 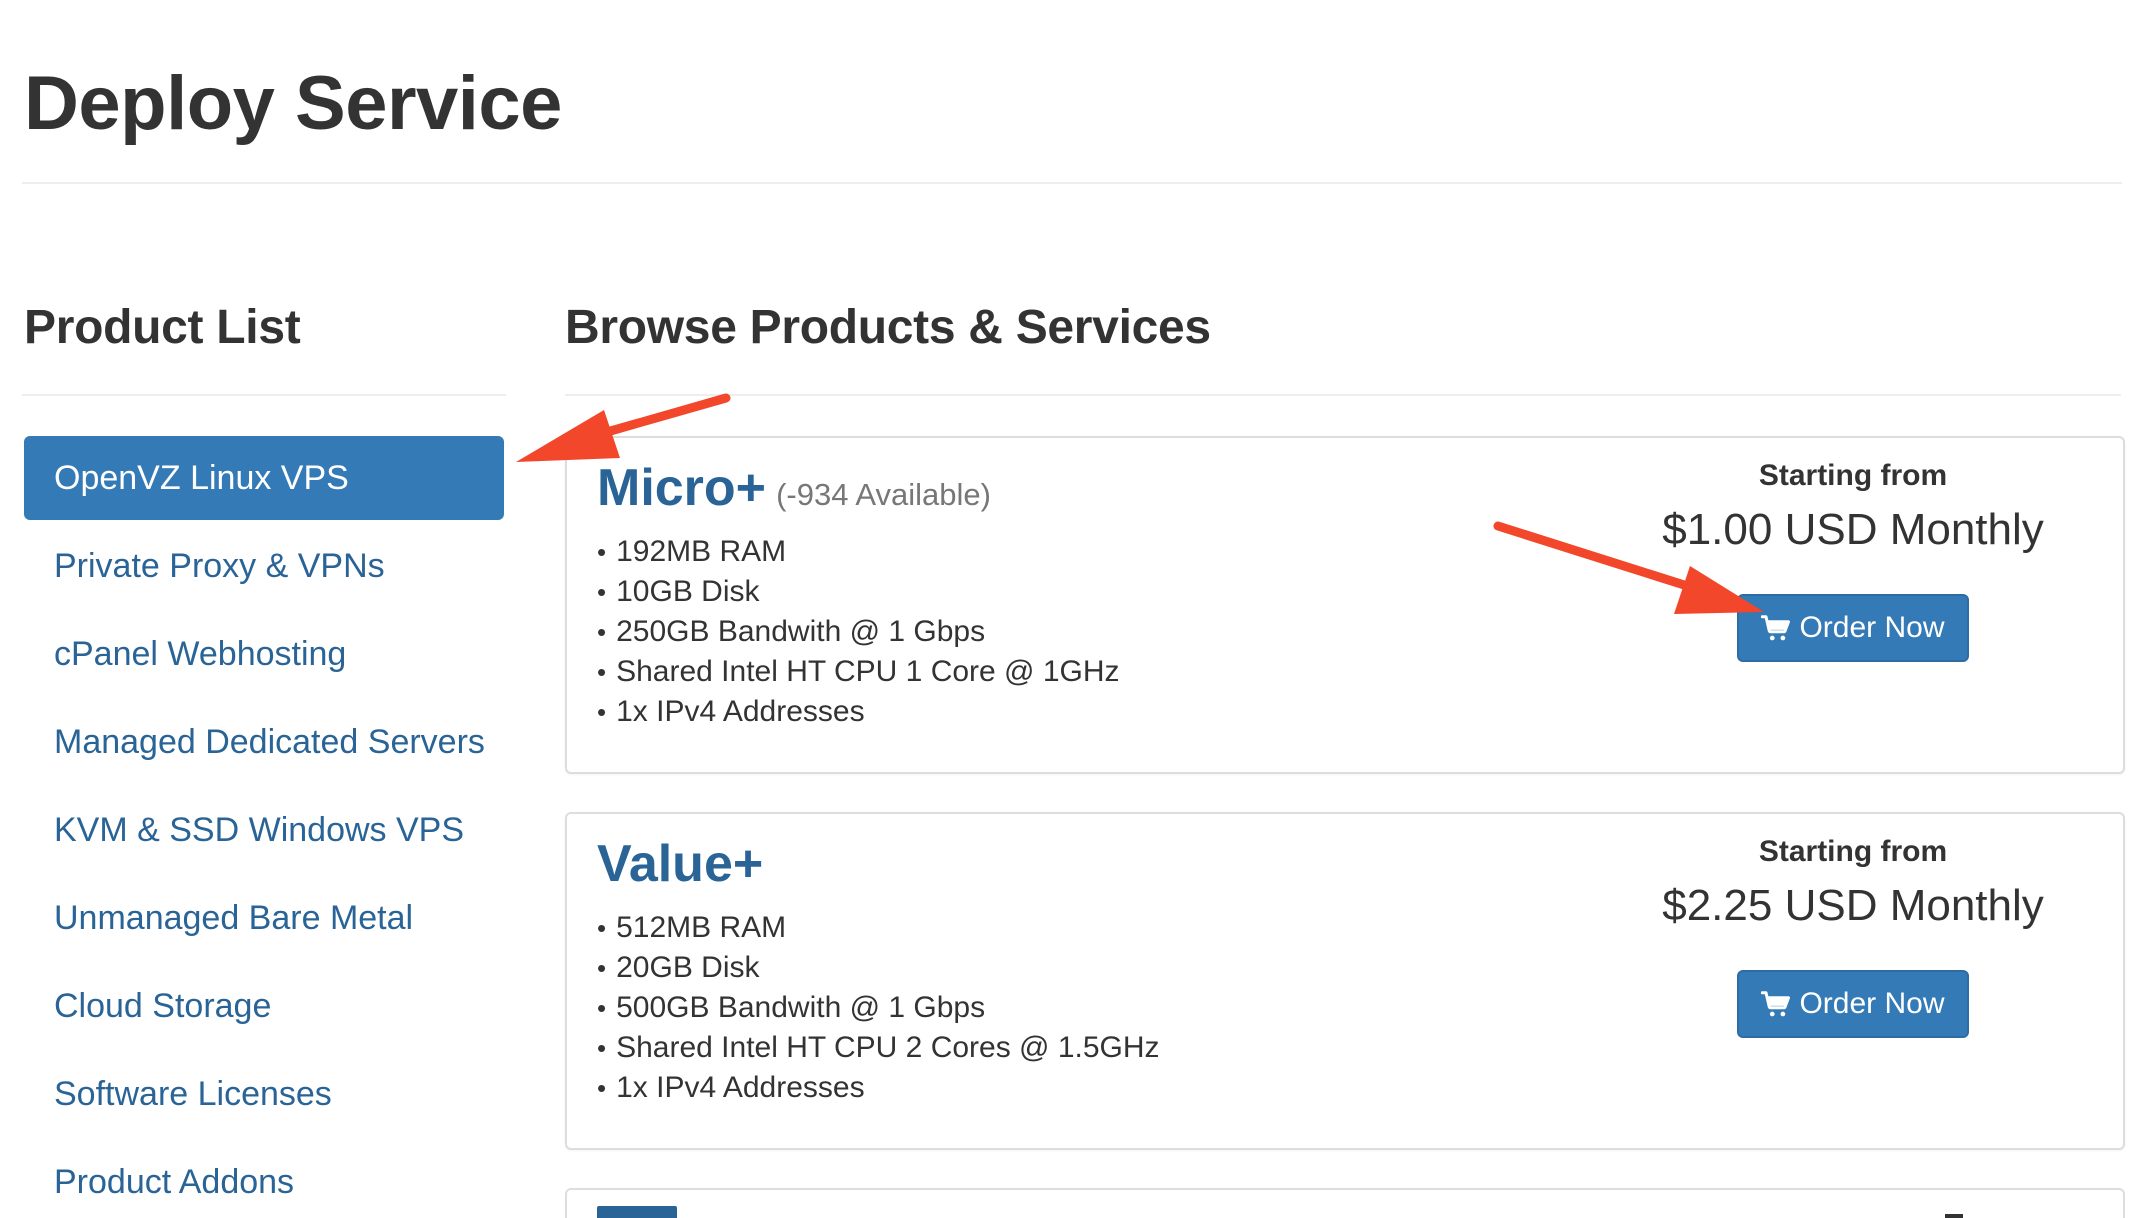 I want to click on sidebar-heading: Product List, so click(x=162, y=327).